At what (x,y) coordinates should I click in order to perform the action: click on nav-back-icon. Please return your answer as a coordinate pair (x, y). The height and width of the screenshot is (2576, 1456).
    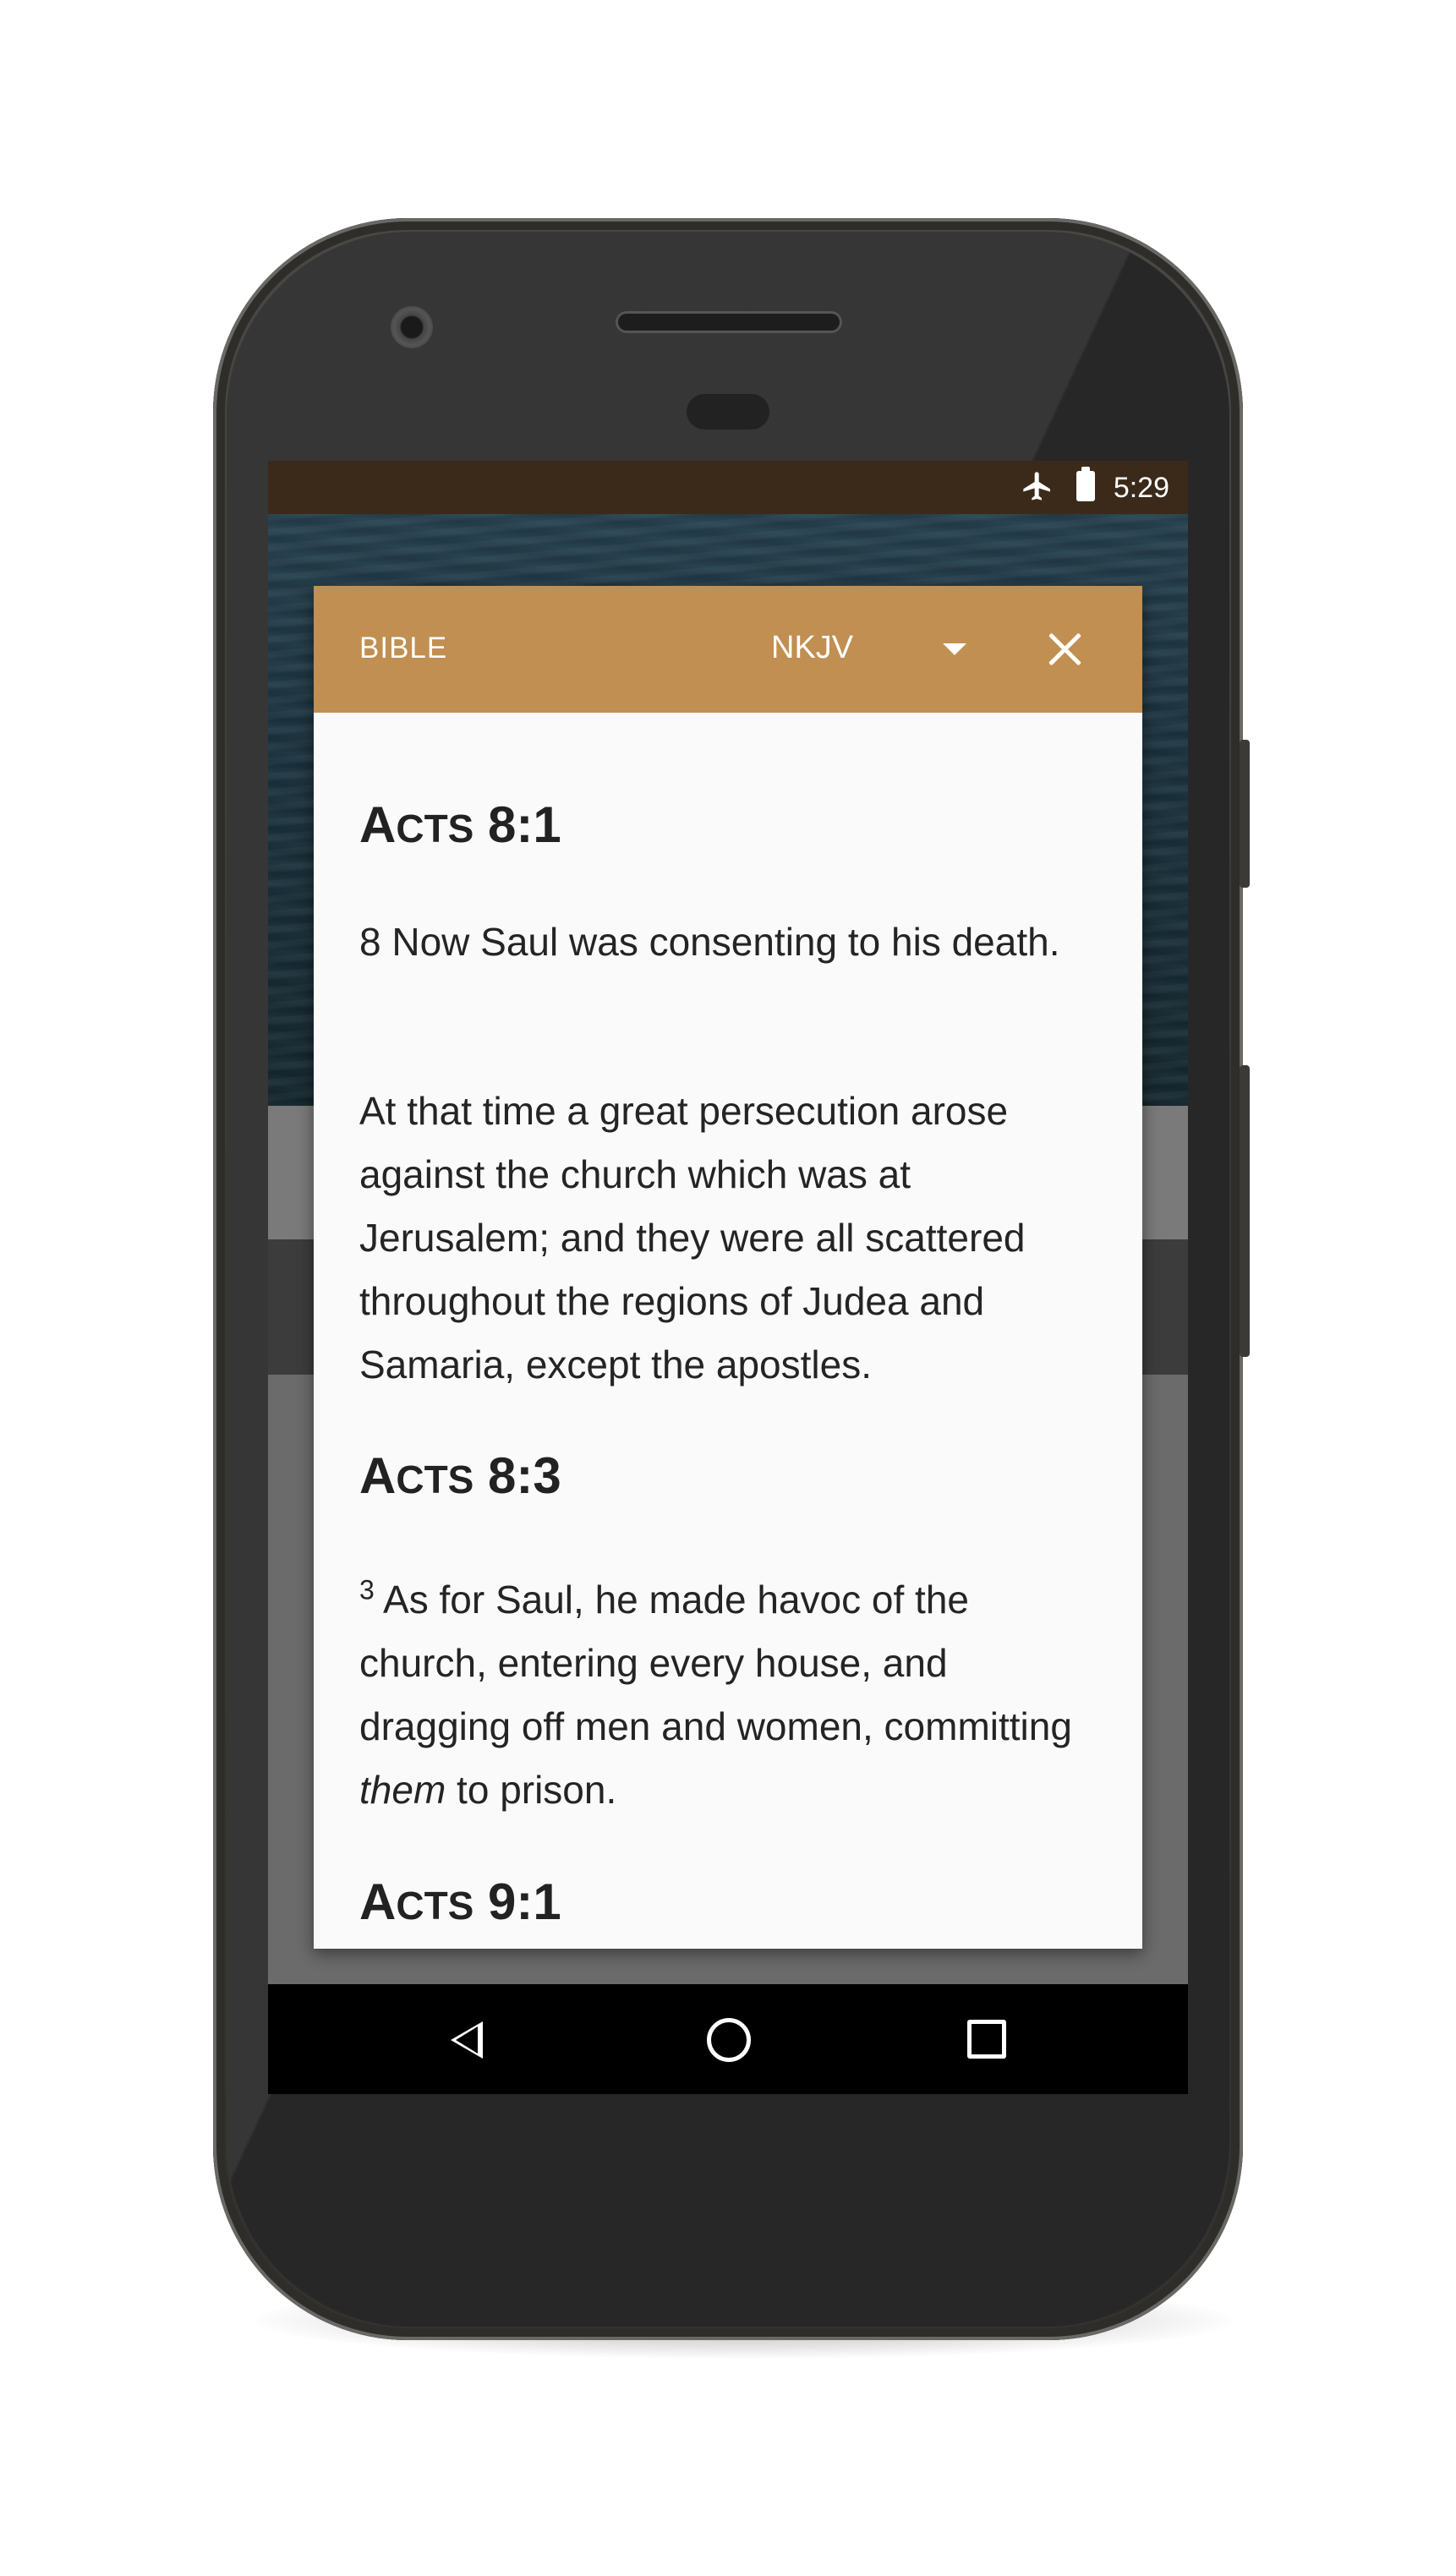
    Looking at the image, I should click on (467, 2040).